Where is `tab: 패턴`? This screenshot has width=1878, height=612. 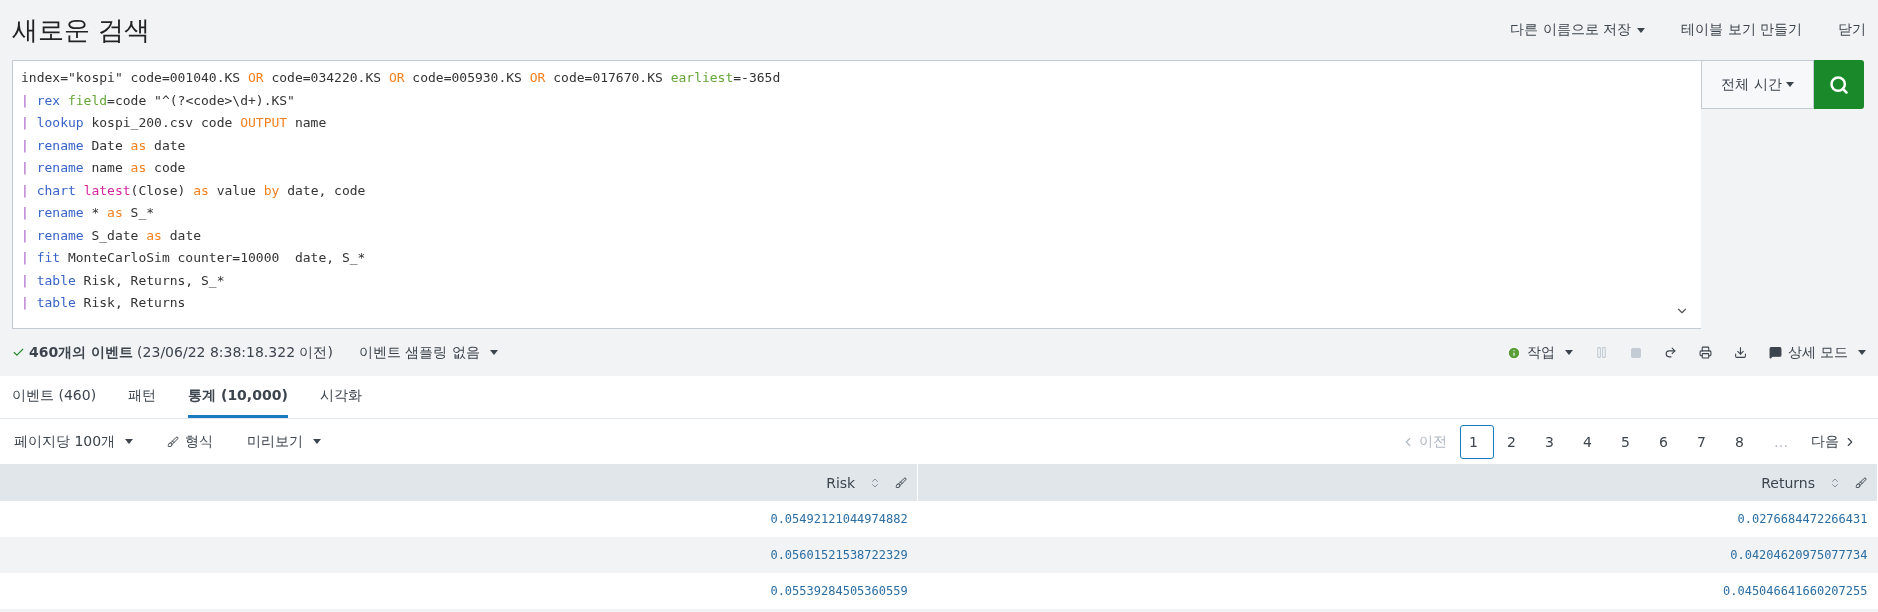
tab: 패턴 is located at coordinates (142, 397).